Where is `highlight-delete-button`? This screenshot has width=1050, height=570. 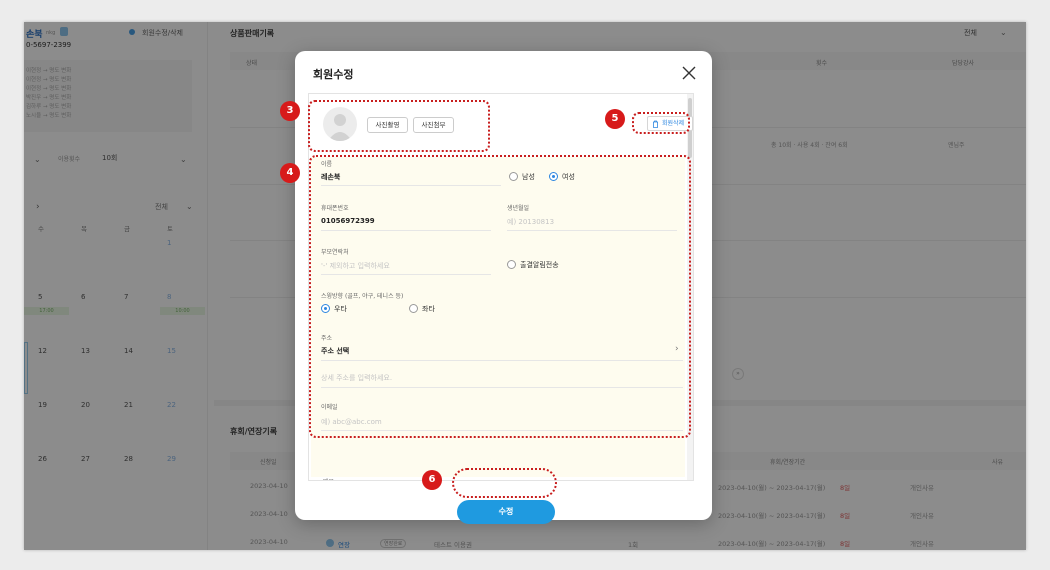 highlight-delete-button is located at coordinates (661, 123).